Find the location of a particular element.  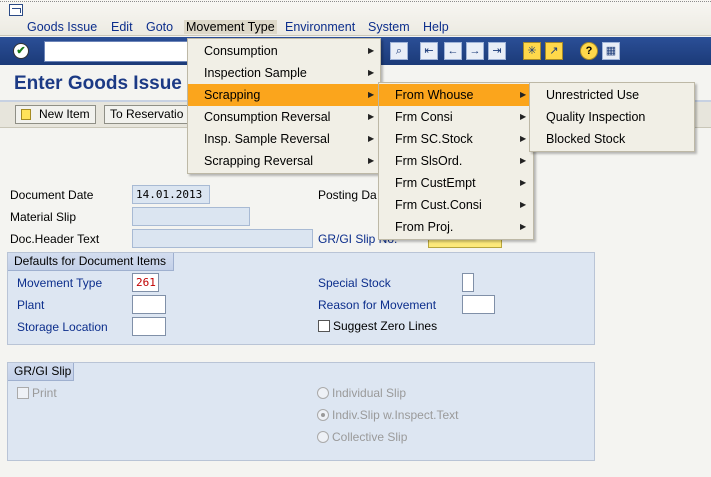

indiv-slip-inspect-label: Indiv.Slip w.Inspect.Text is located at coordinates (395, 415).